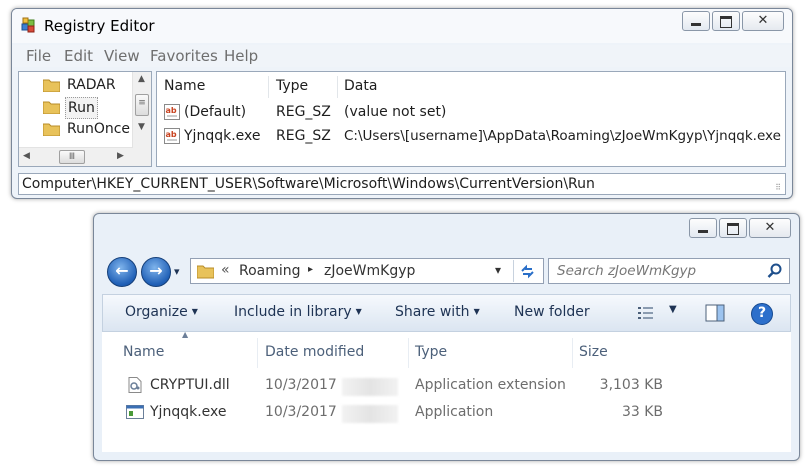 This screenshot has width=810, height=470. What do you see at coordinates (642, 412) in the screenshot?
I see `file-size: 33 KB` at bounding box center [642, 412].